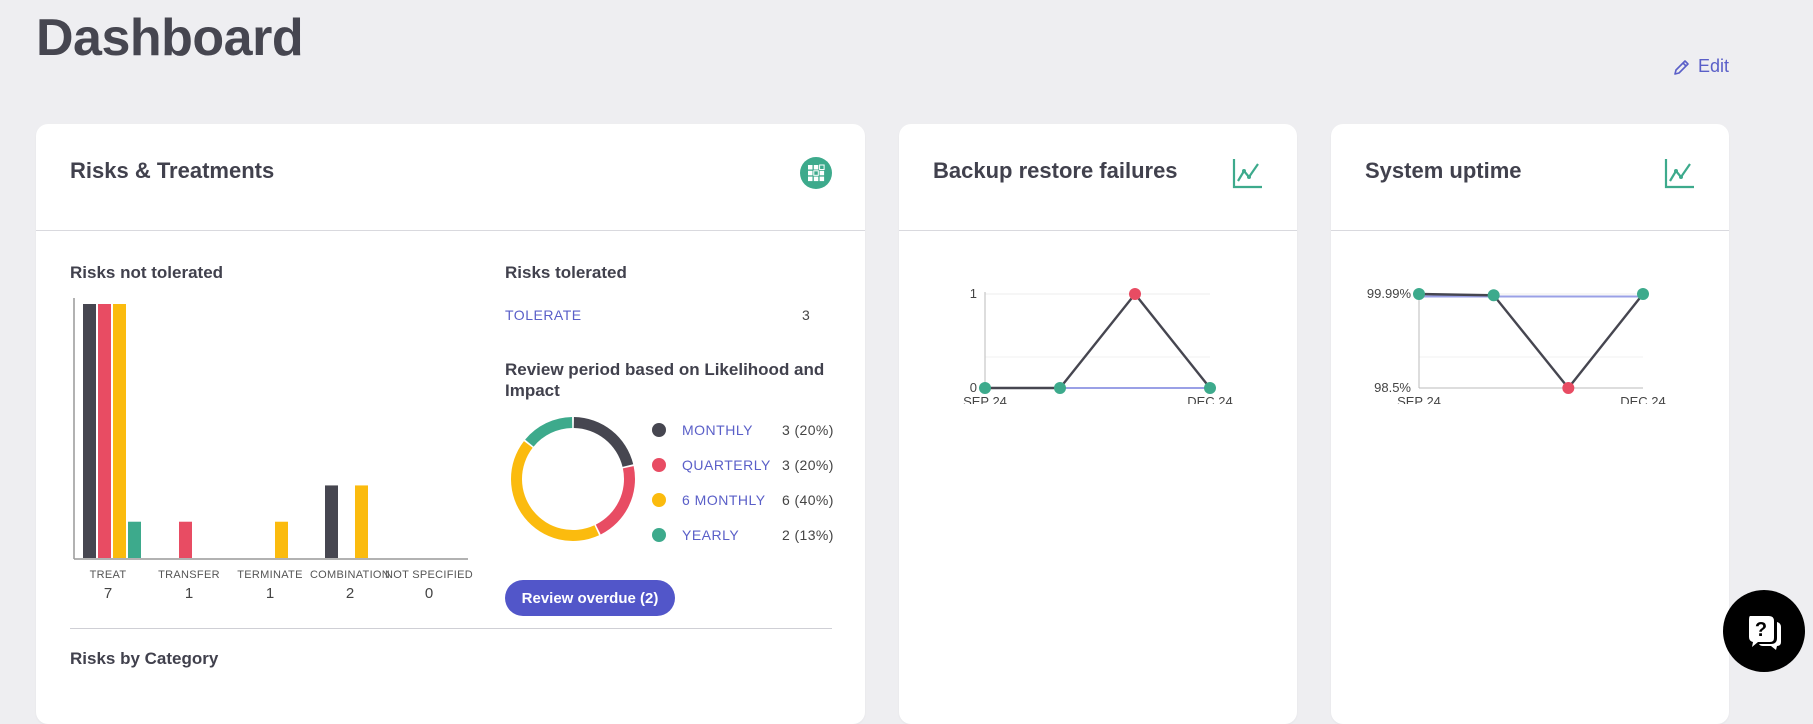 The width and height of the screenshot is (1813, 724). What do you see at coordinates (816, 173) in the screenshot?
I see `table-icon` at bounding box center [816, 173].